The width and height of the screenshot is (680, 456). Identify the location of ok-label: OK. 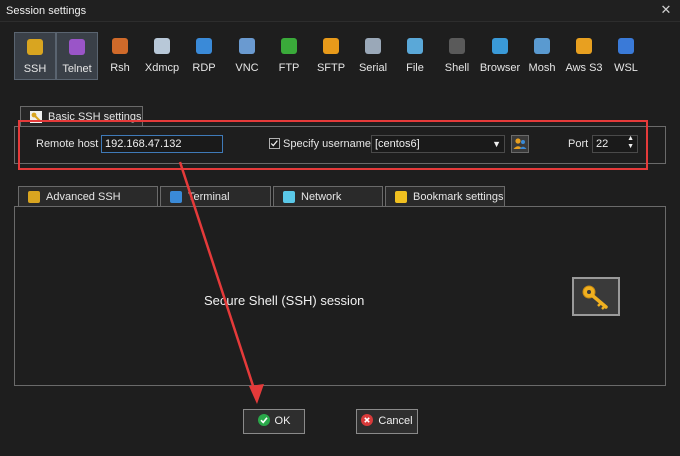
(282, 421).